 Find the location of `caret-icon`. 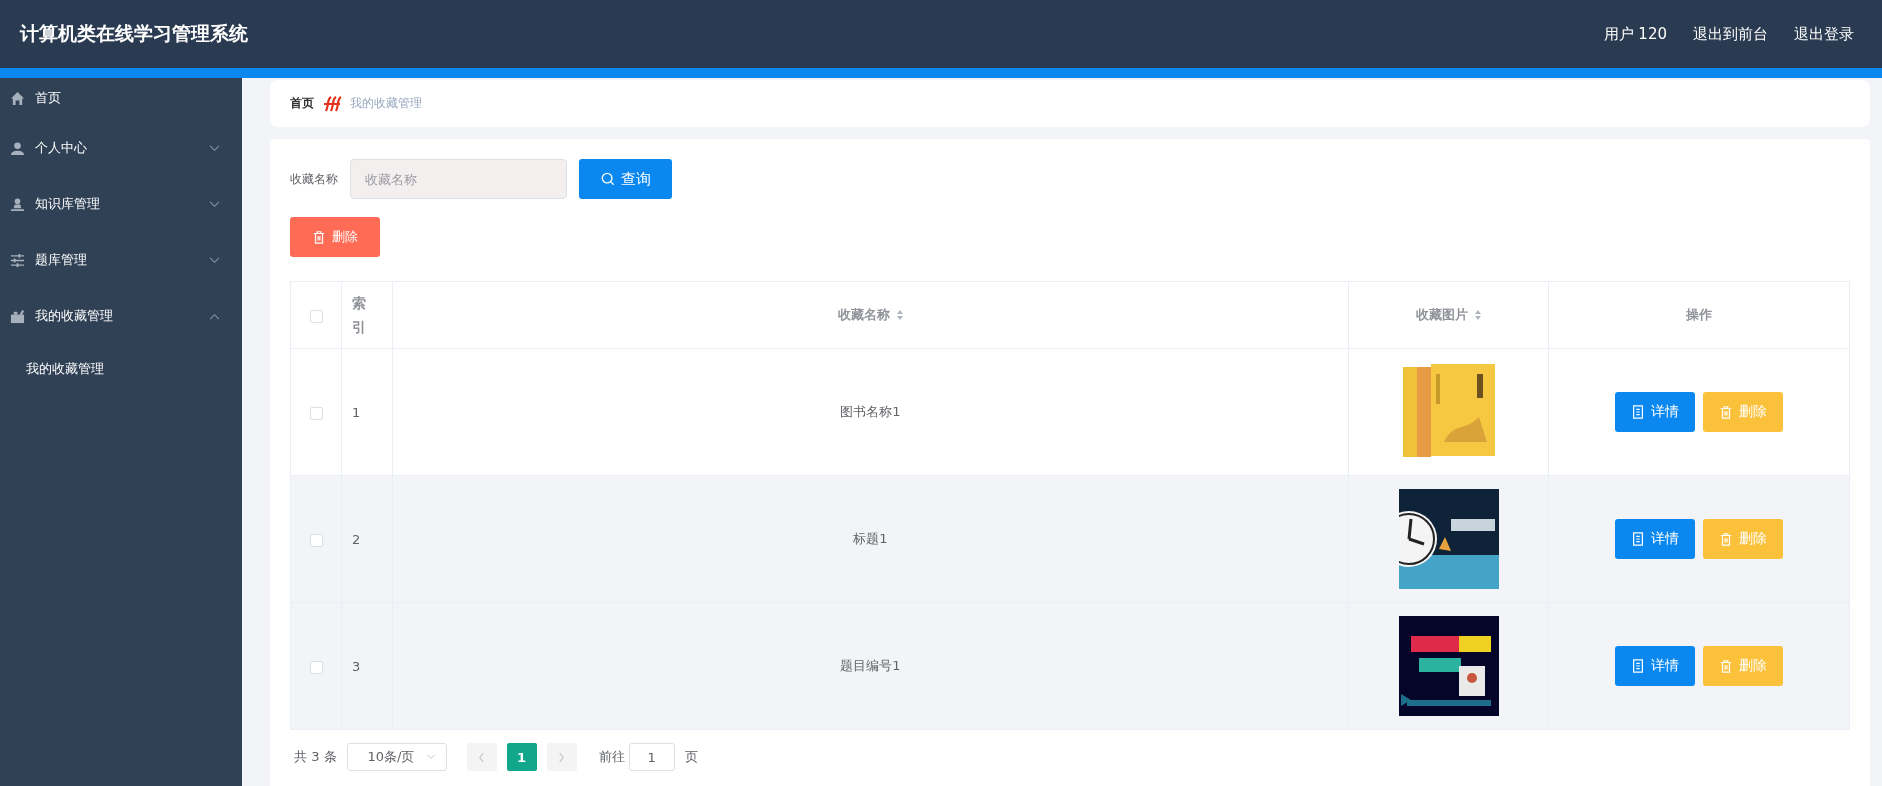

caret-icon is located at coordinates (430, 757).